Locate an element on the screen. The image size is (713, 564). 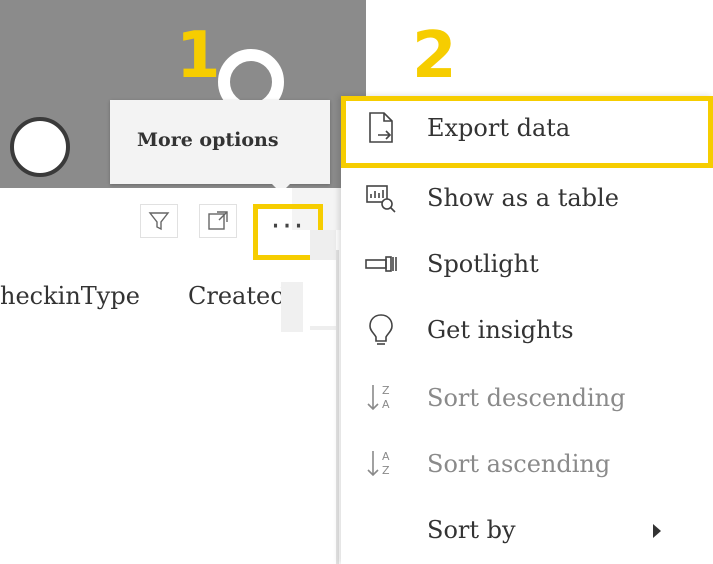
menu-item-sort-descending: Z A Sort descending is located at coordinates (527, 400).